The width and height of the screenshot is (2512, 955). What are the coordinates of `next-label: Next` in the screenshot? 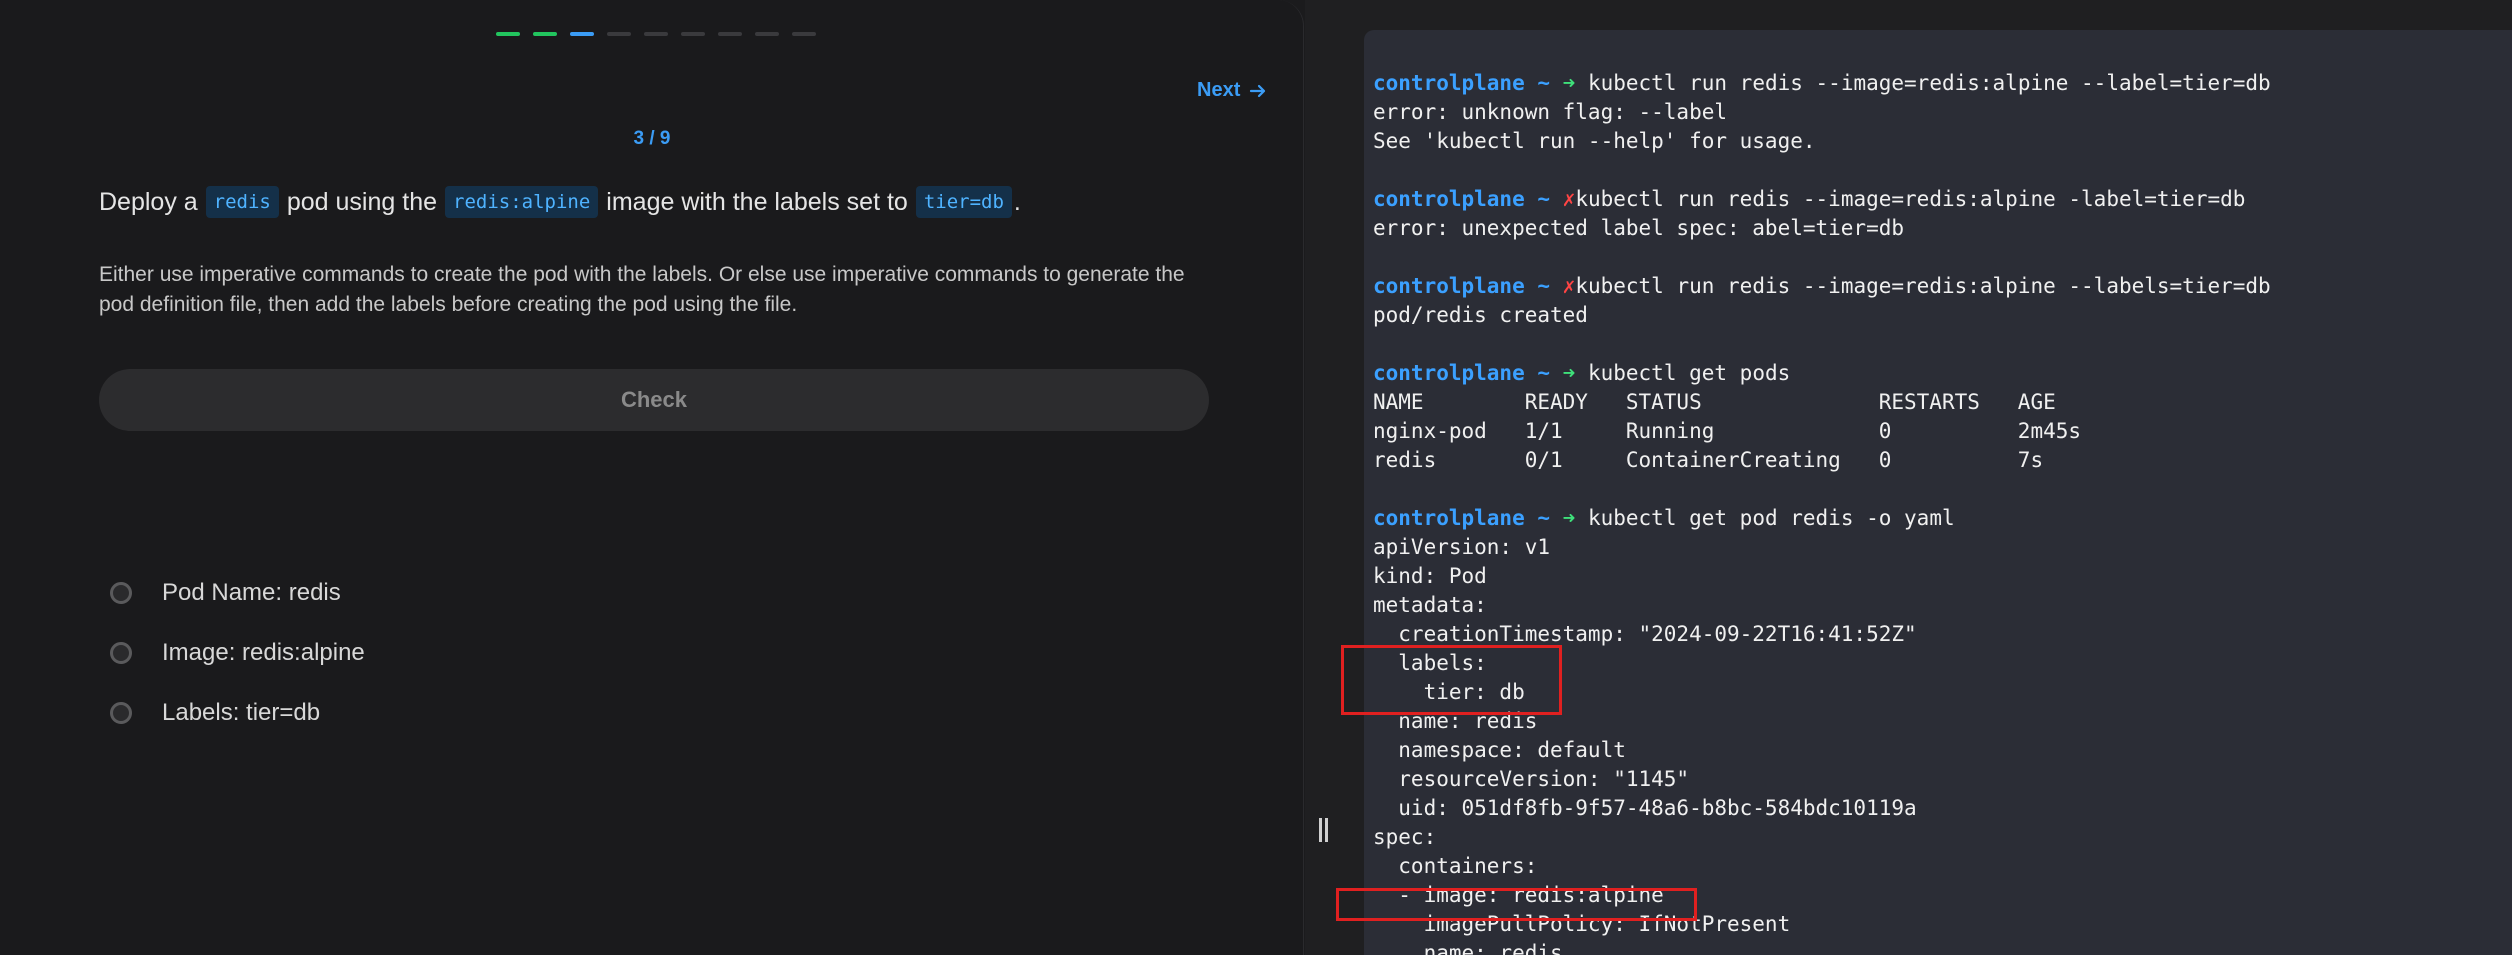 It's located at (1219, 90).